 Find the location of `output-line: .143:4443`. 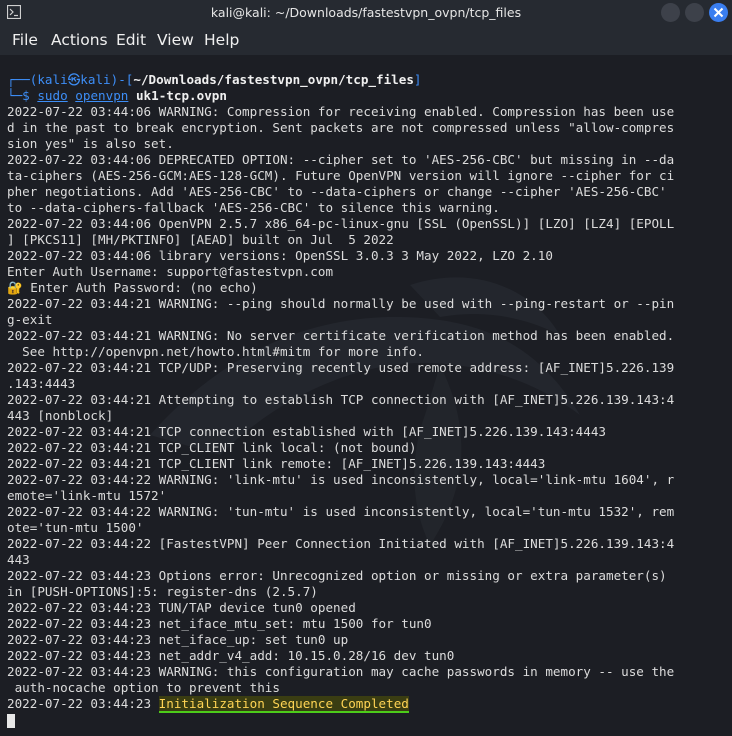

output-line: .143:4443 is located at coordinates (41, 383).